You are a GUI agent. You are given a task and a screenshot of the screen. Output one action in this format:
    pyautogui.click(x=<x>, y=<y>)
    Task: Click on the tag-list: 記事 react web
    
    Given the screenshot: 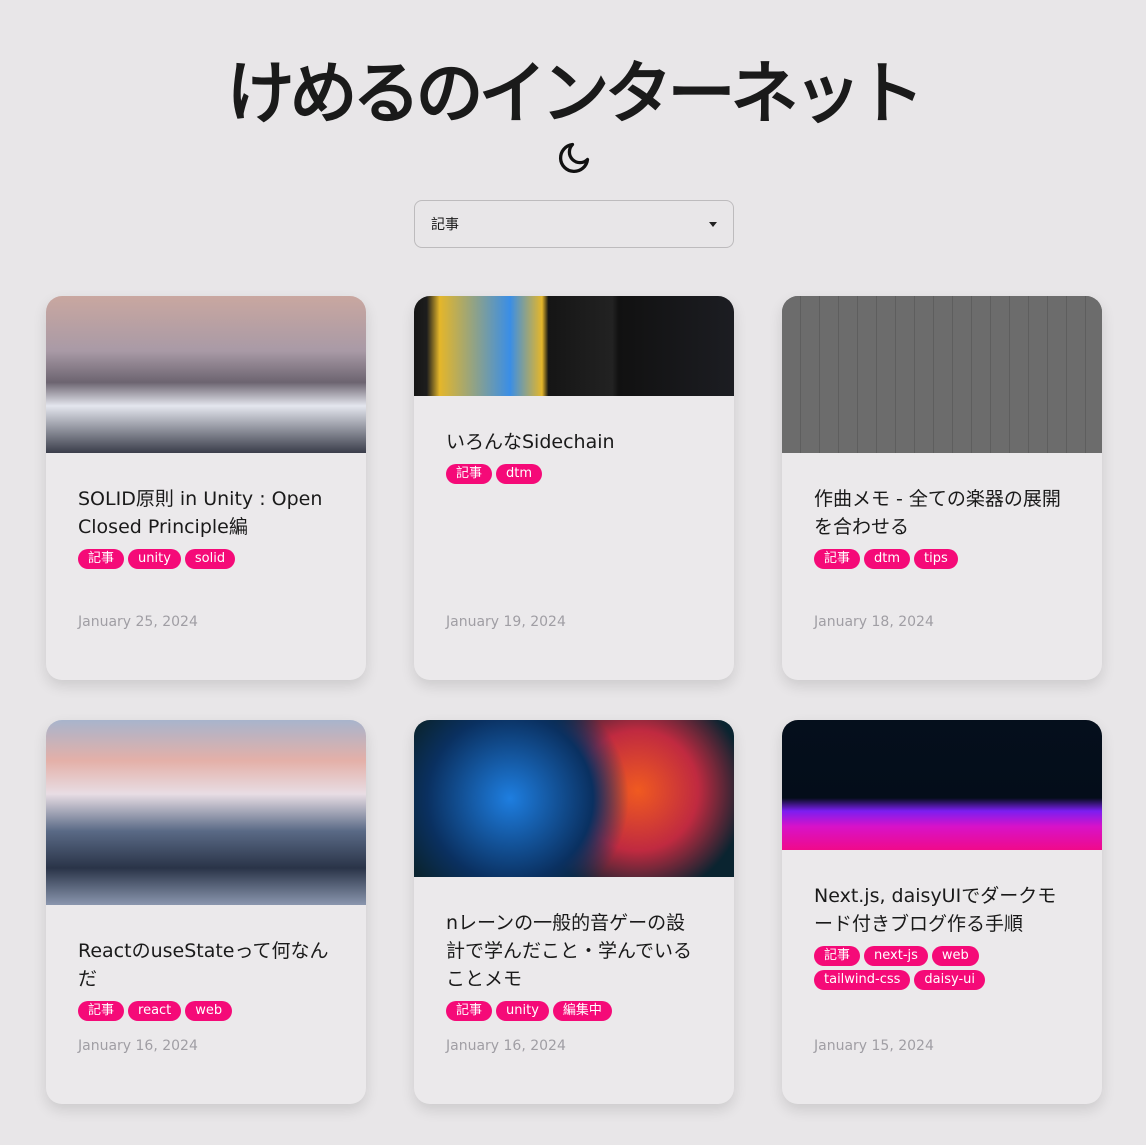 What is the action you would take?
    pyautogui.click(x=206, y=1011)
    